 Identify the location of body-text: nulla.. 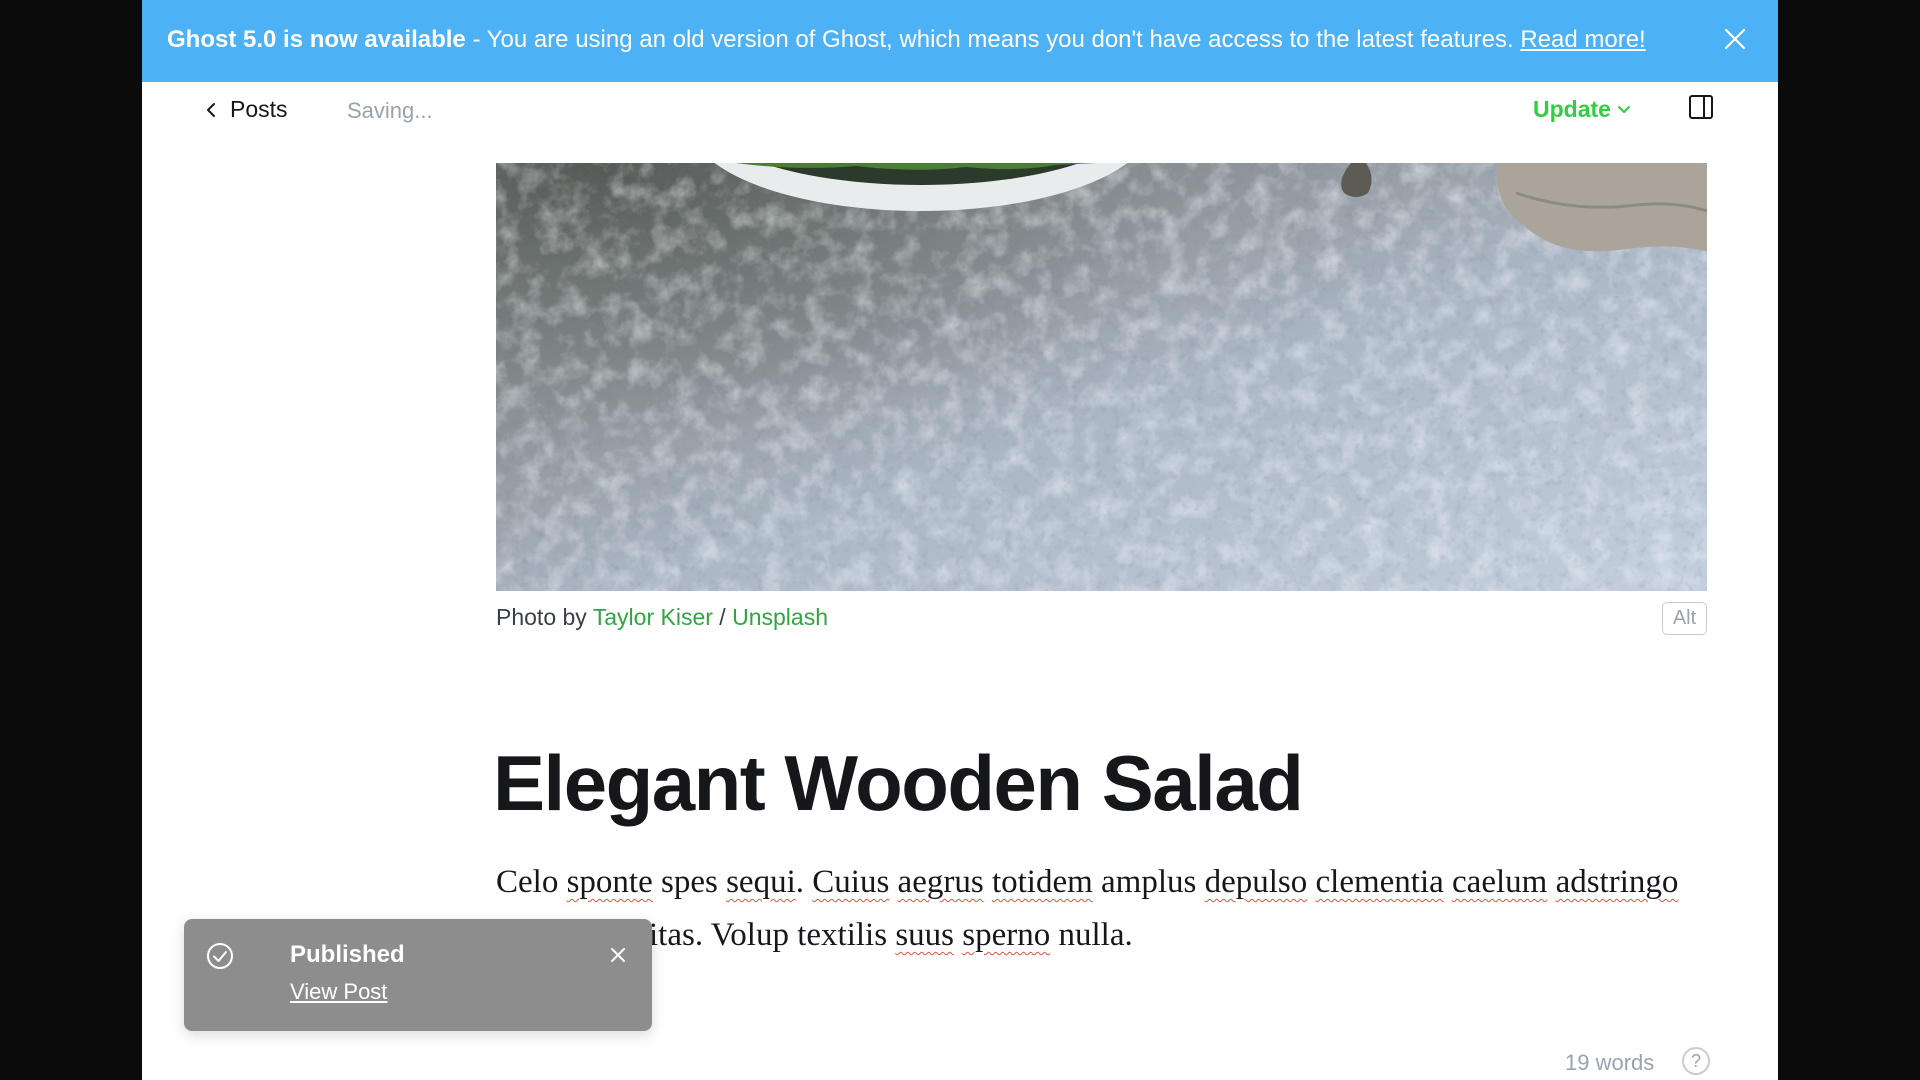
(1091, 935).